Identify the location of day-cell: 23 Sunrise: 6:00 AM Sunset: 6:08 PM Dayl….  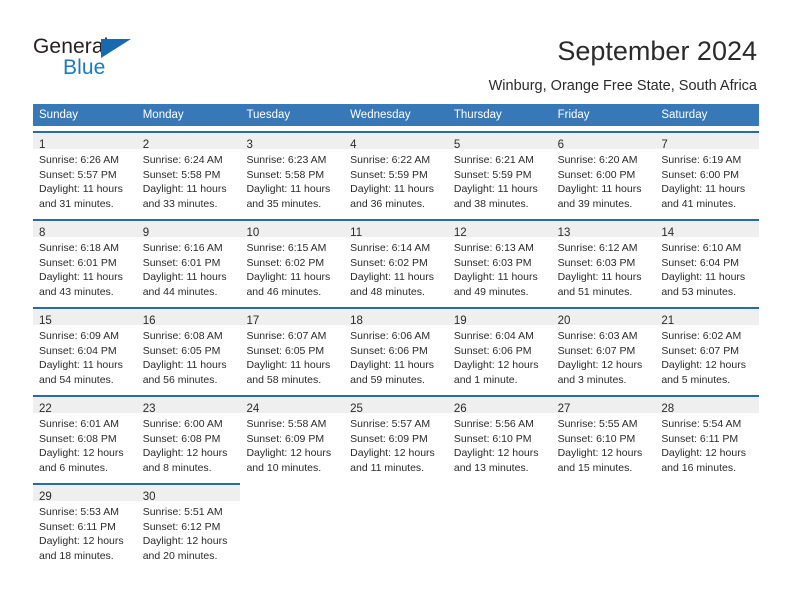
(188, 436).